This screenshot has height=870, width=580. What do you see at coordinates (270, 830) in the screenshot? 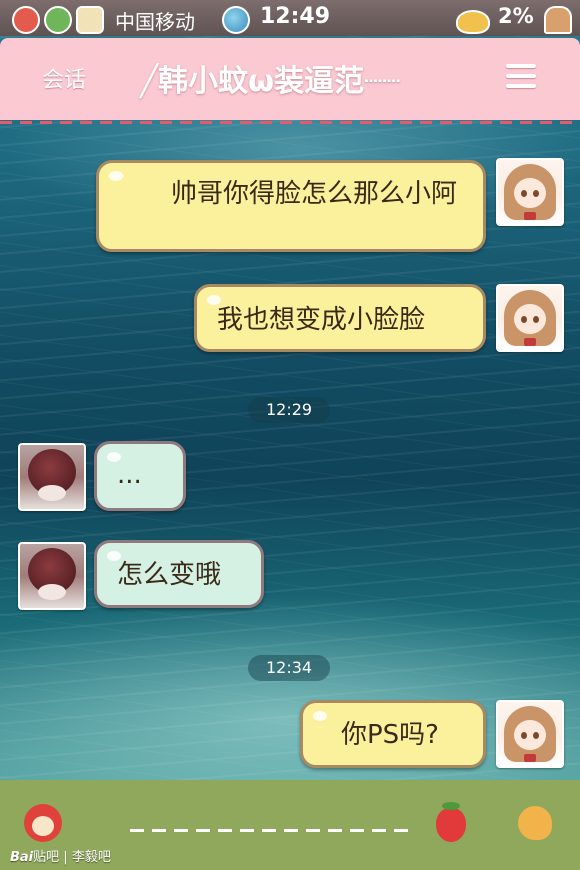
I see `divider` at bounding box center [270, 830].